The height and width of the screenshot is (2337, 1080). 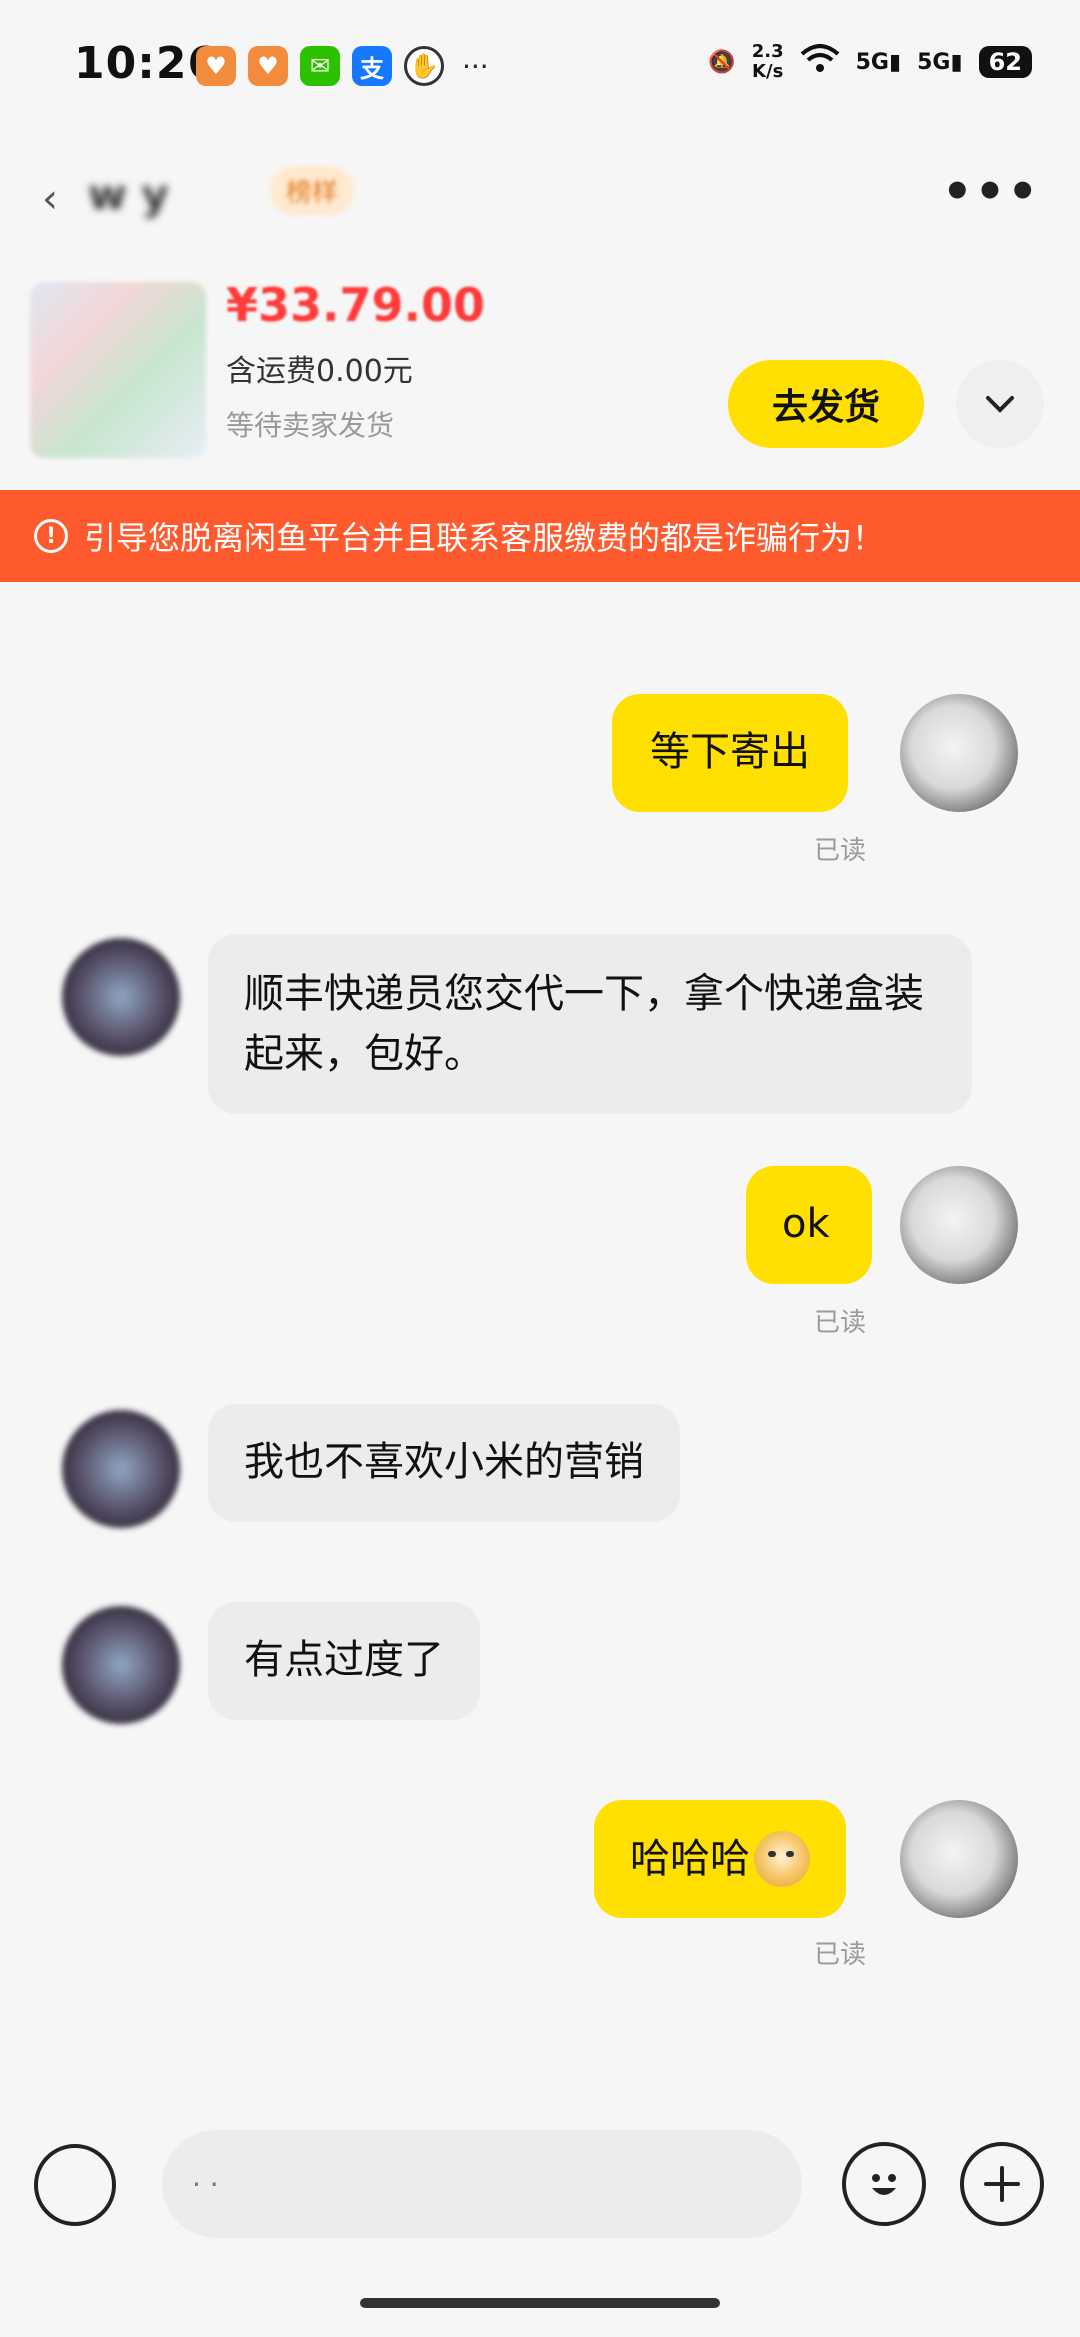 I want to click on system-indicators: 🔕 2.3 K/s 5G▮ 5G▮ 62, so click(x=870, y=62).